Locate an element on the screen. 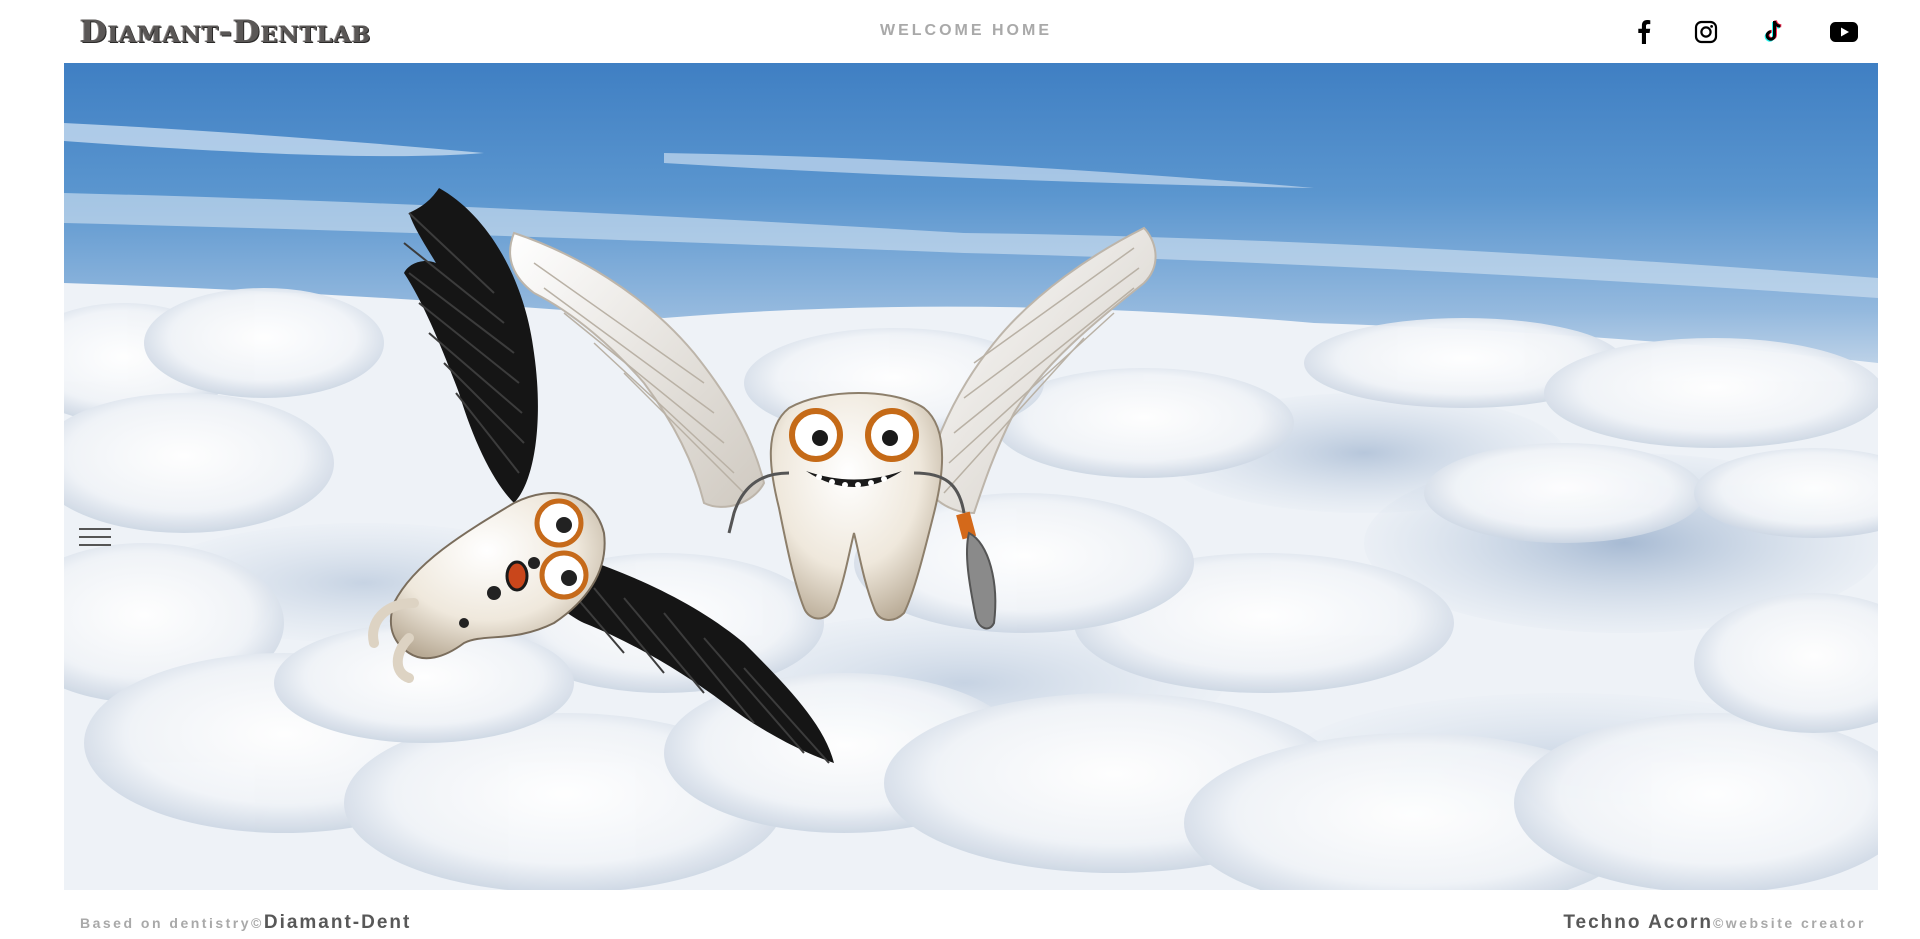 This screenshot has height=939, width=1920. hamburger-menu-icon is located at coordinates (95, 538).